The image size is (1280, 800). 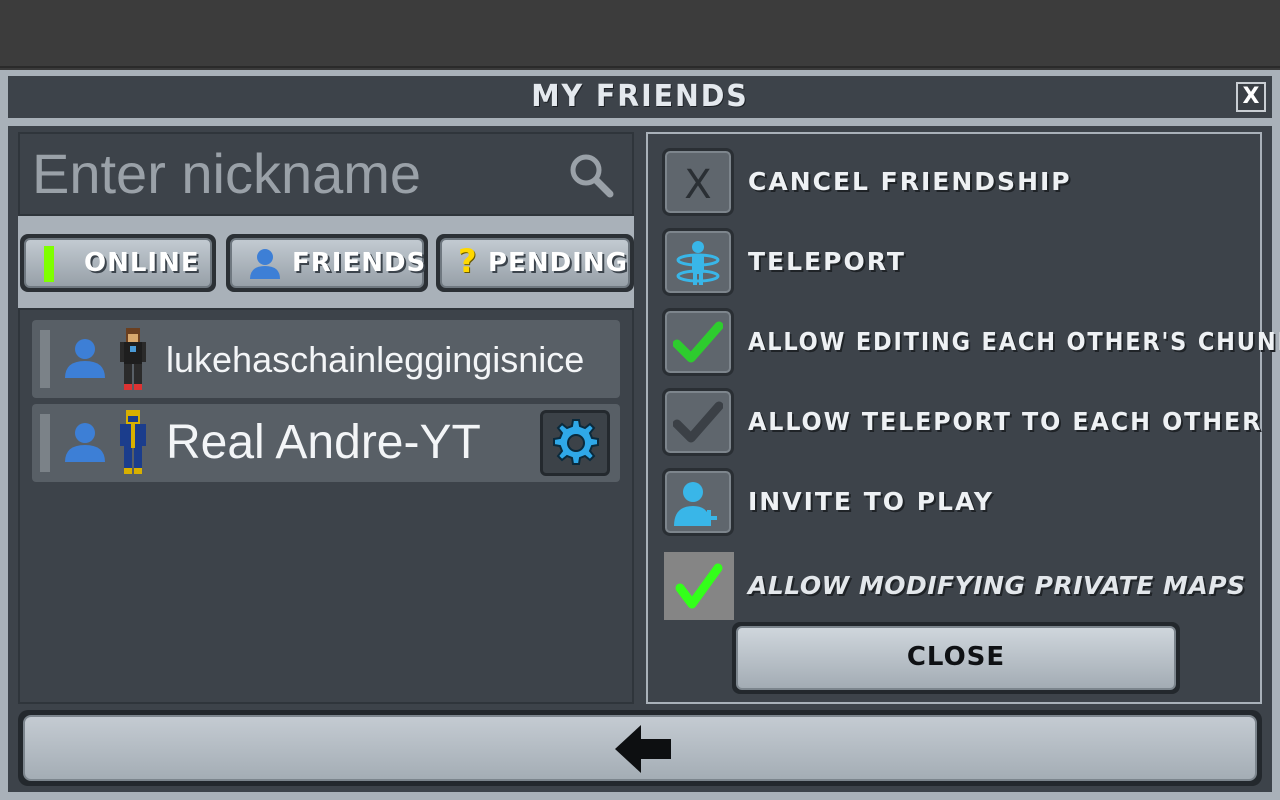 I want to click on filter-tabs: ONLINE FRIENDS ? PENDING, so click(x=327, y=263).